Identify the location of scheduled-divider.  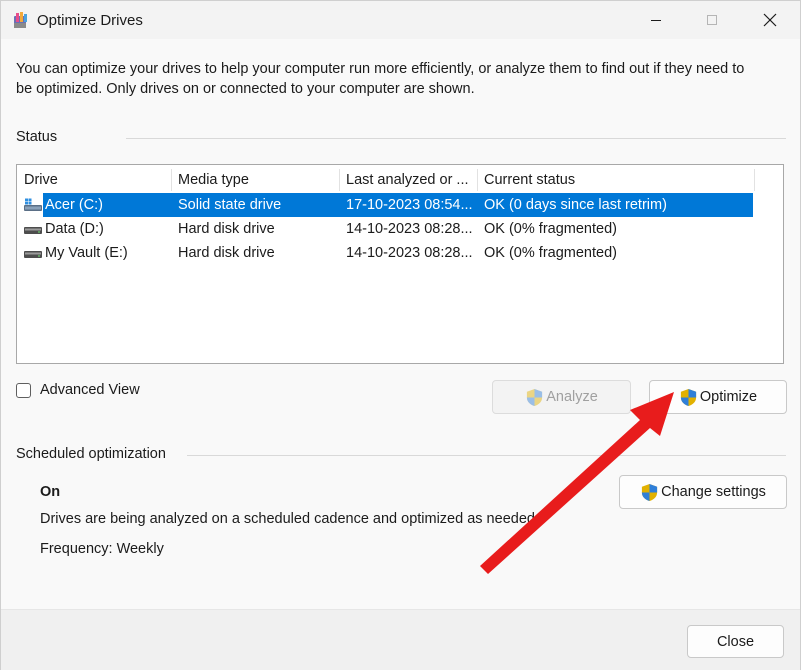
(486, 455).